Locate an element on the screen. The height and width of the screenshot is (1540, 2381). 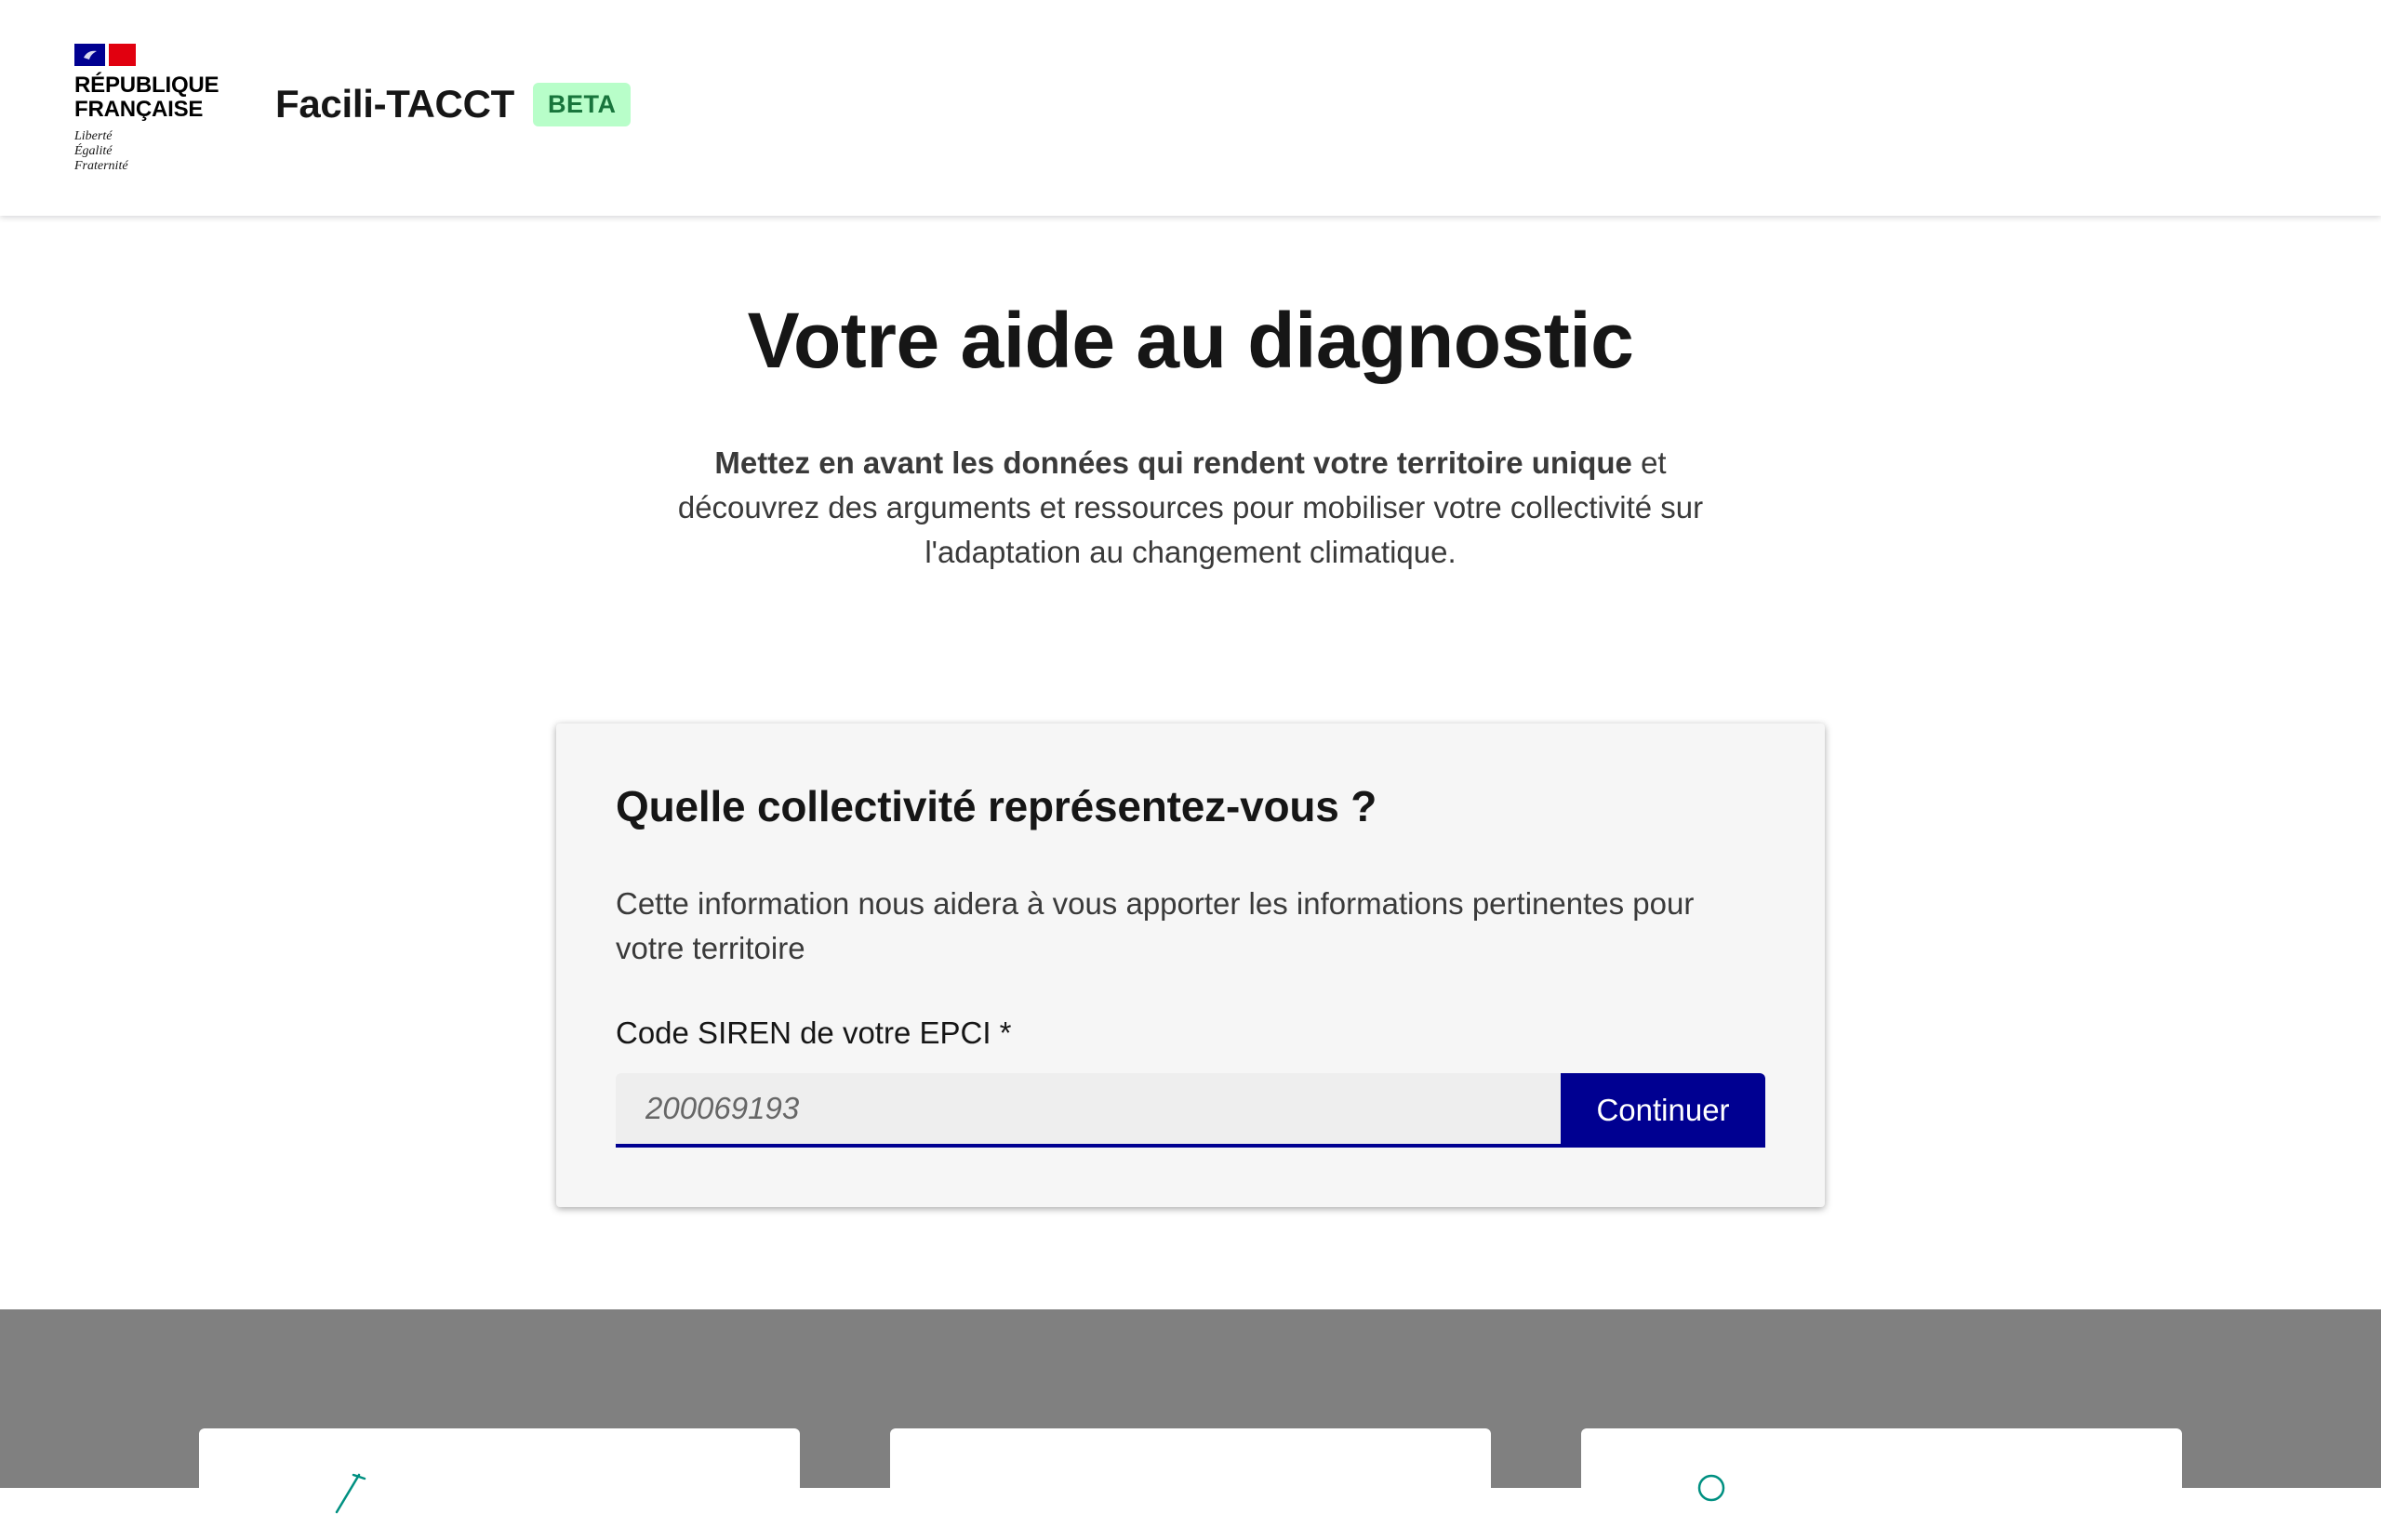
page-title: Votre aide au diagnostic is located at coordinates (1190, 340).